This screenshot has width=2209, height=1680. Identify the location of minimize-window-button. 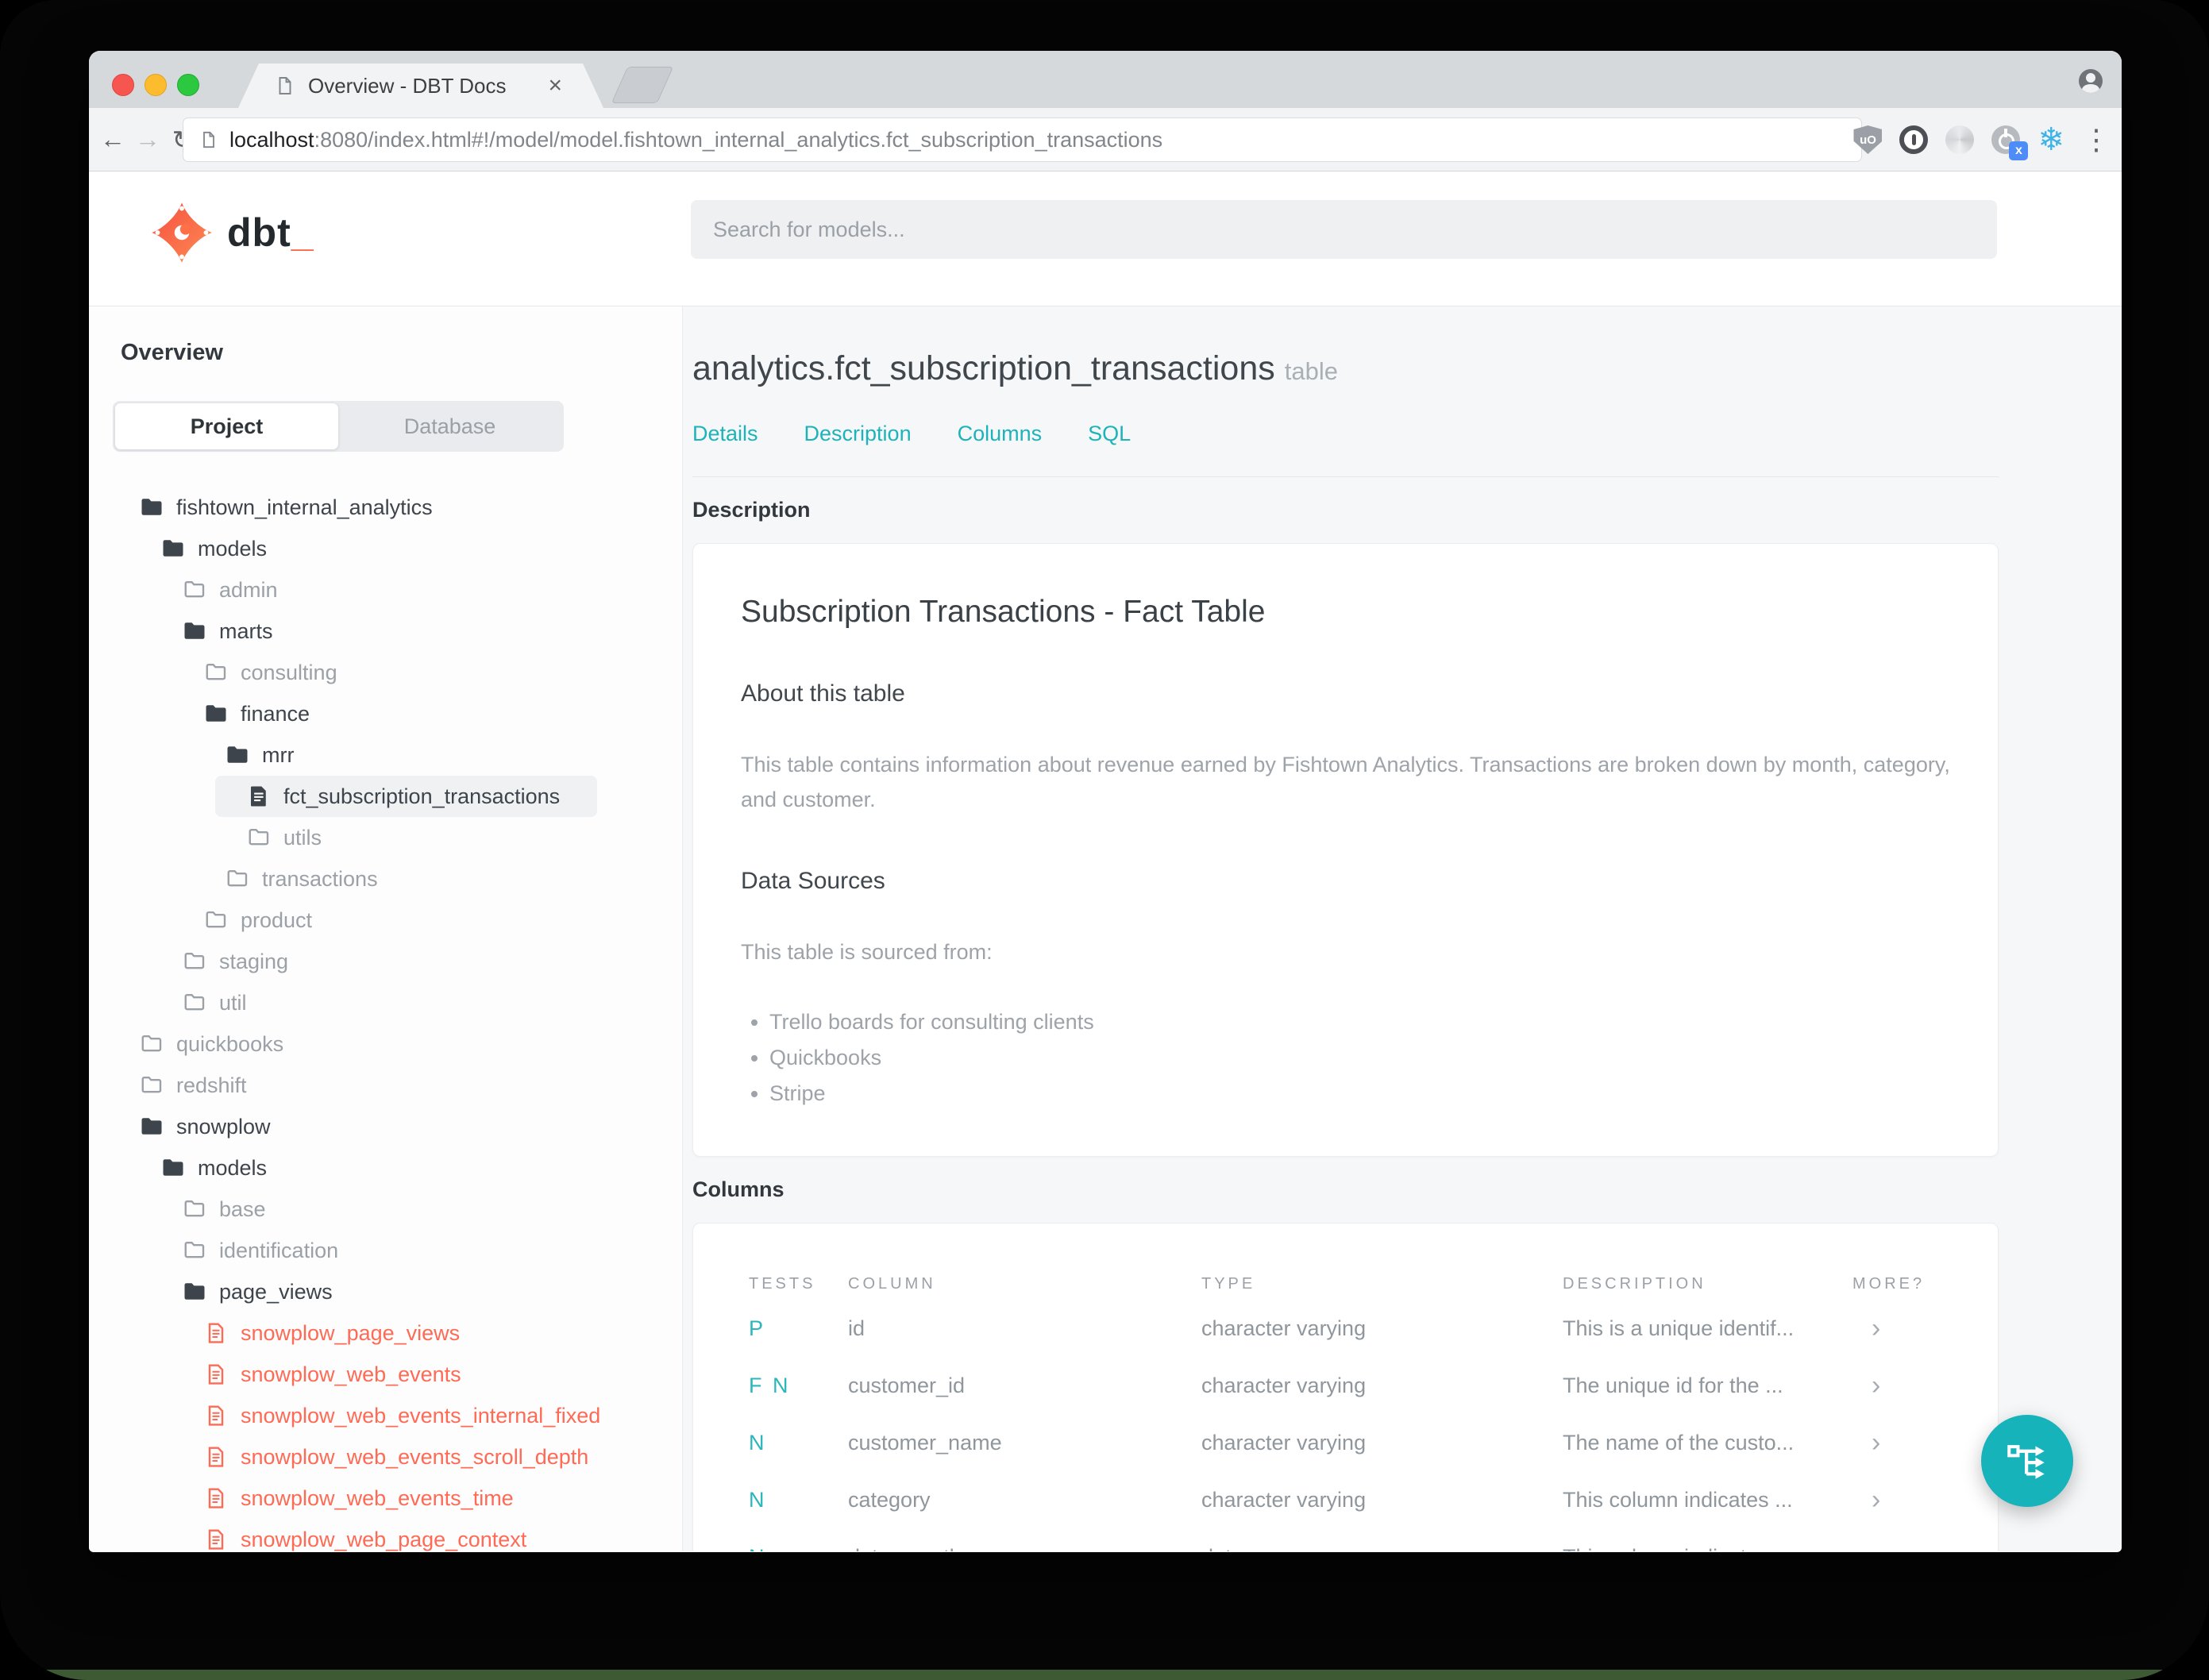
(156, 85).